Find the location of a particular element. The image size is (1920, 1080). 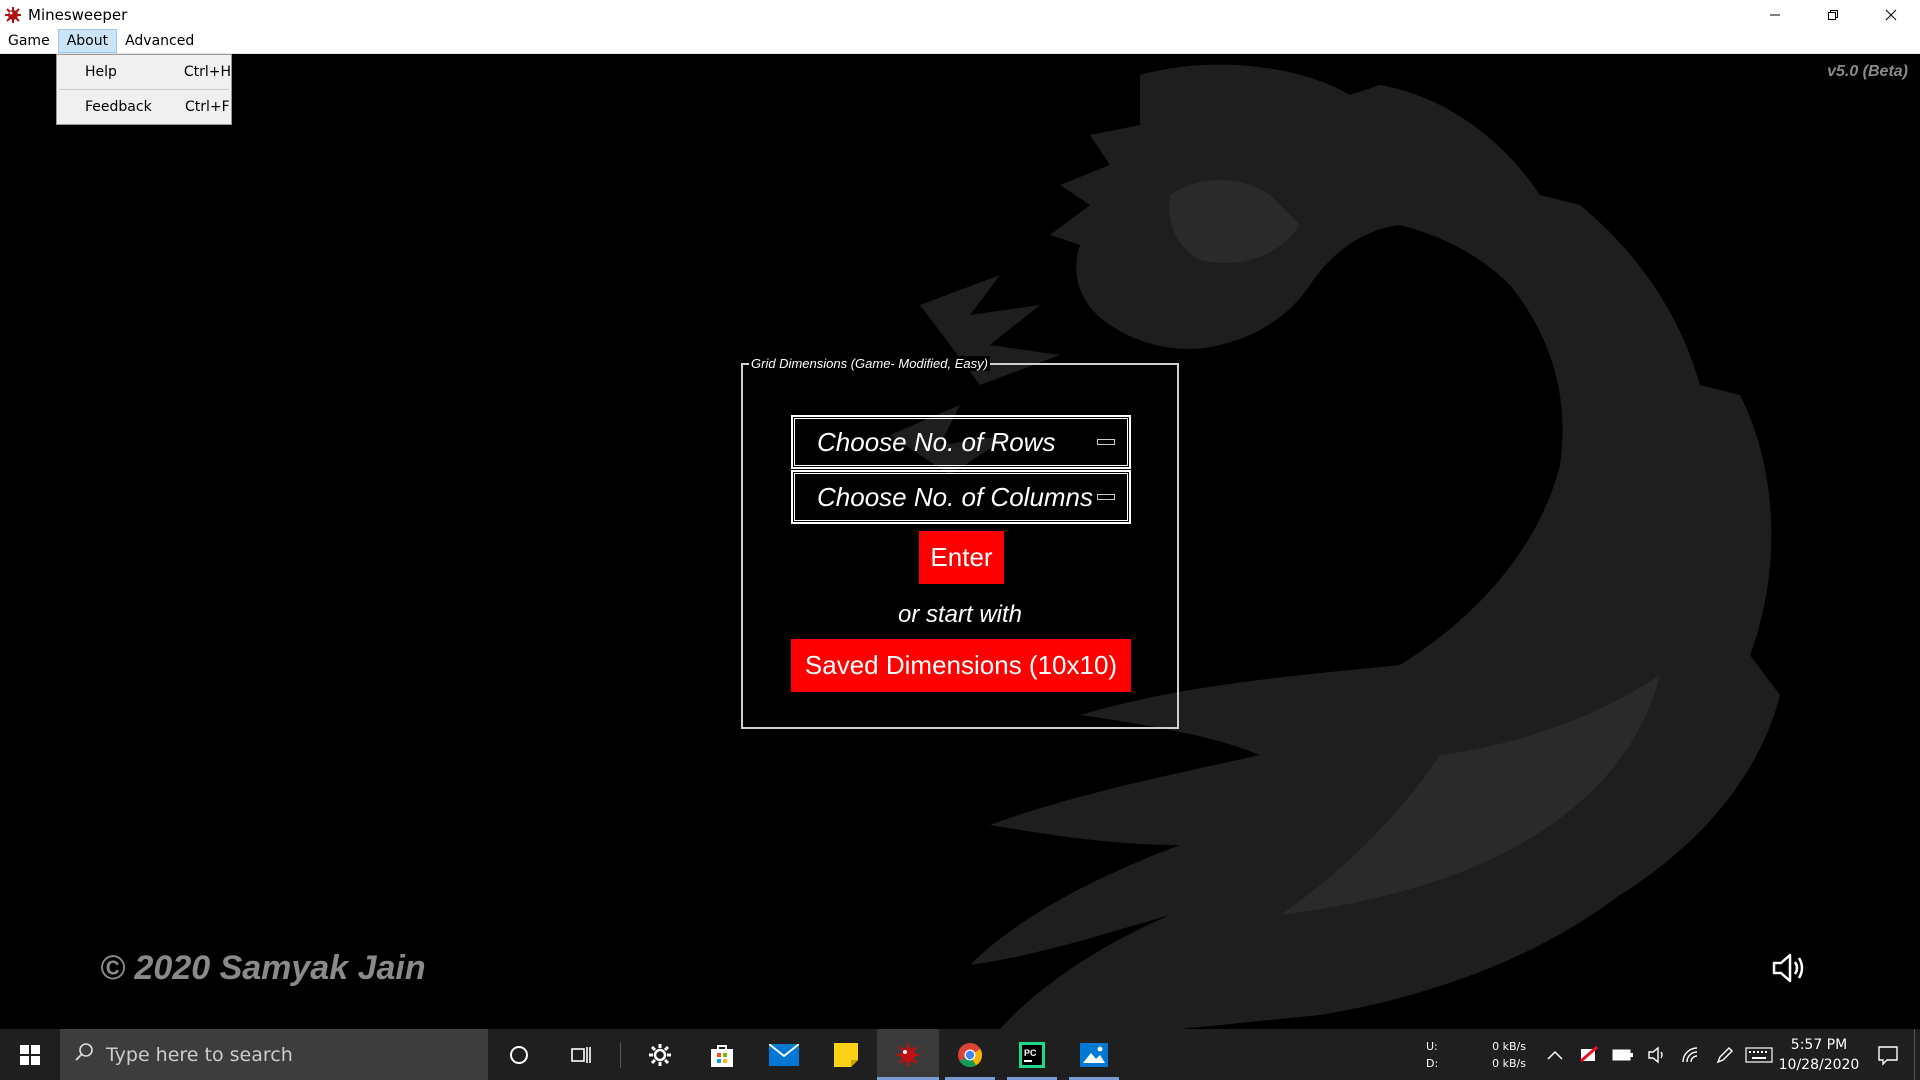

wifi-icon is located at coordinates (1691, 1055).